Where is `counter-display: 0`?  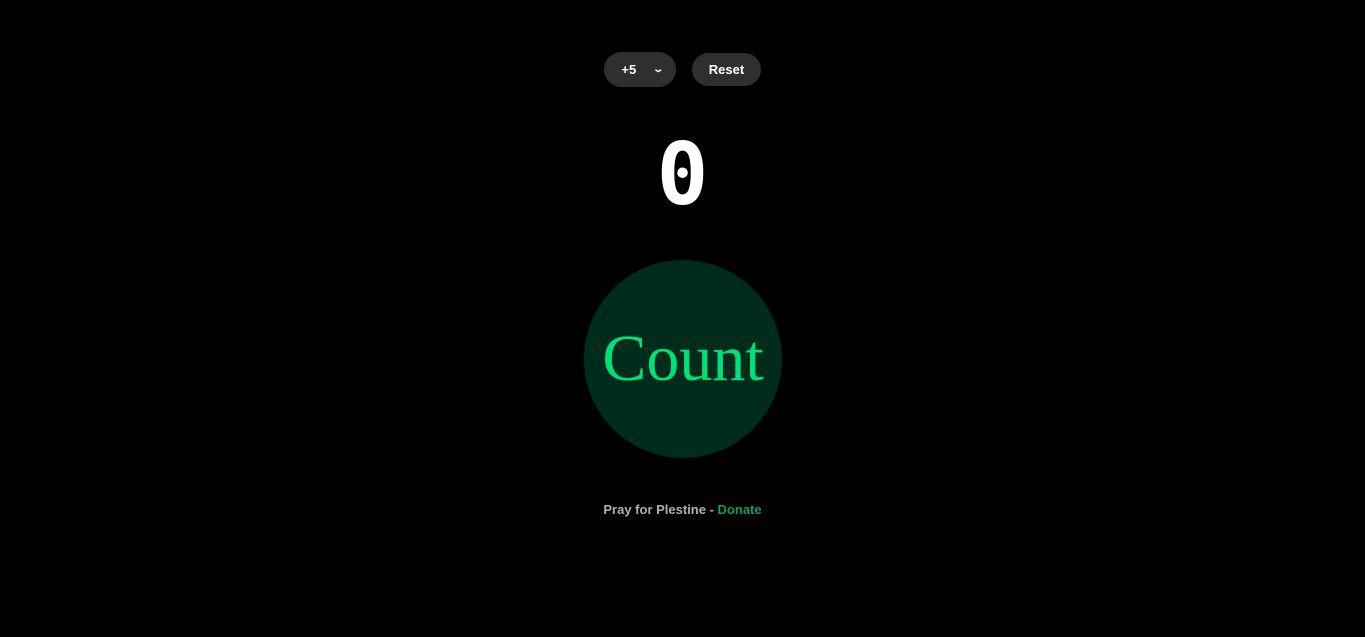
counter-display: 0 is located at coordinates (682, 175).